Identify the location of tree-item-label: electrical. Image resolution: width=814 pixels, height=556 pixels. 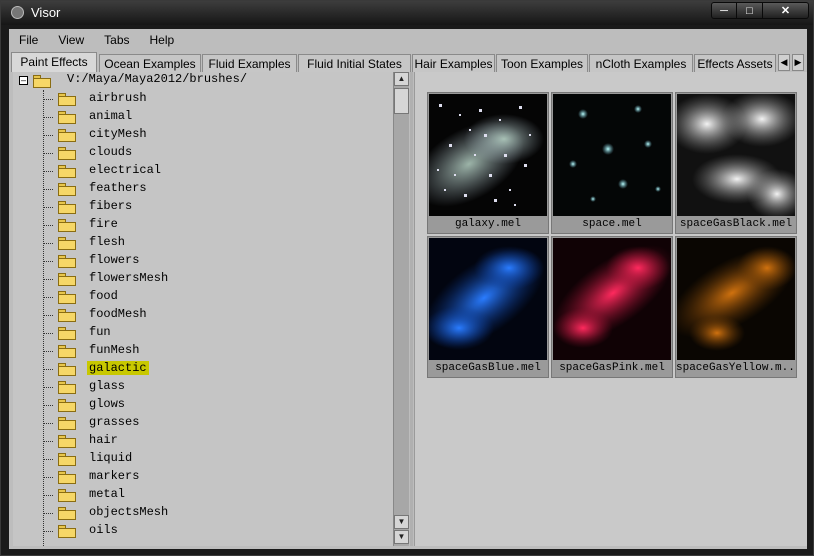
(125, 170).